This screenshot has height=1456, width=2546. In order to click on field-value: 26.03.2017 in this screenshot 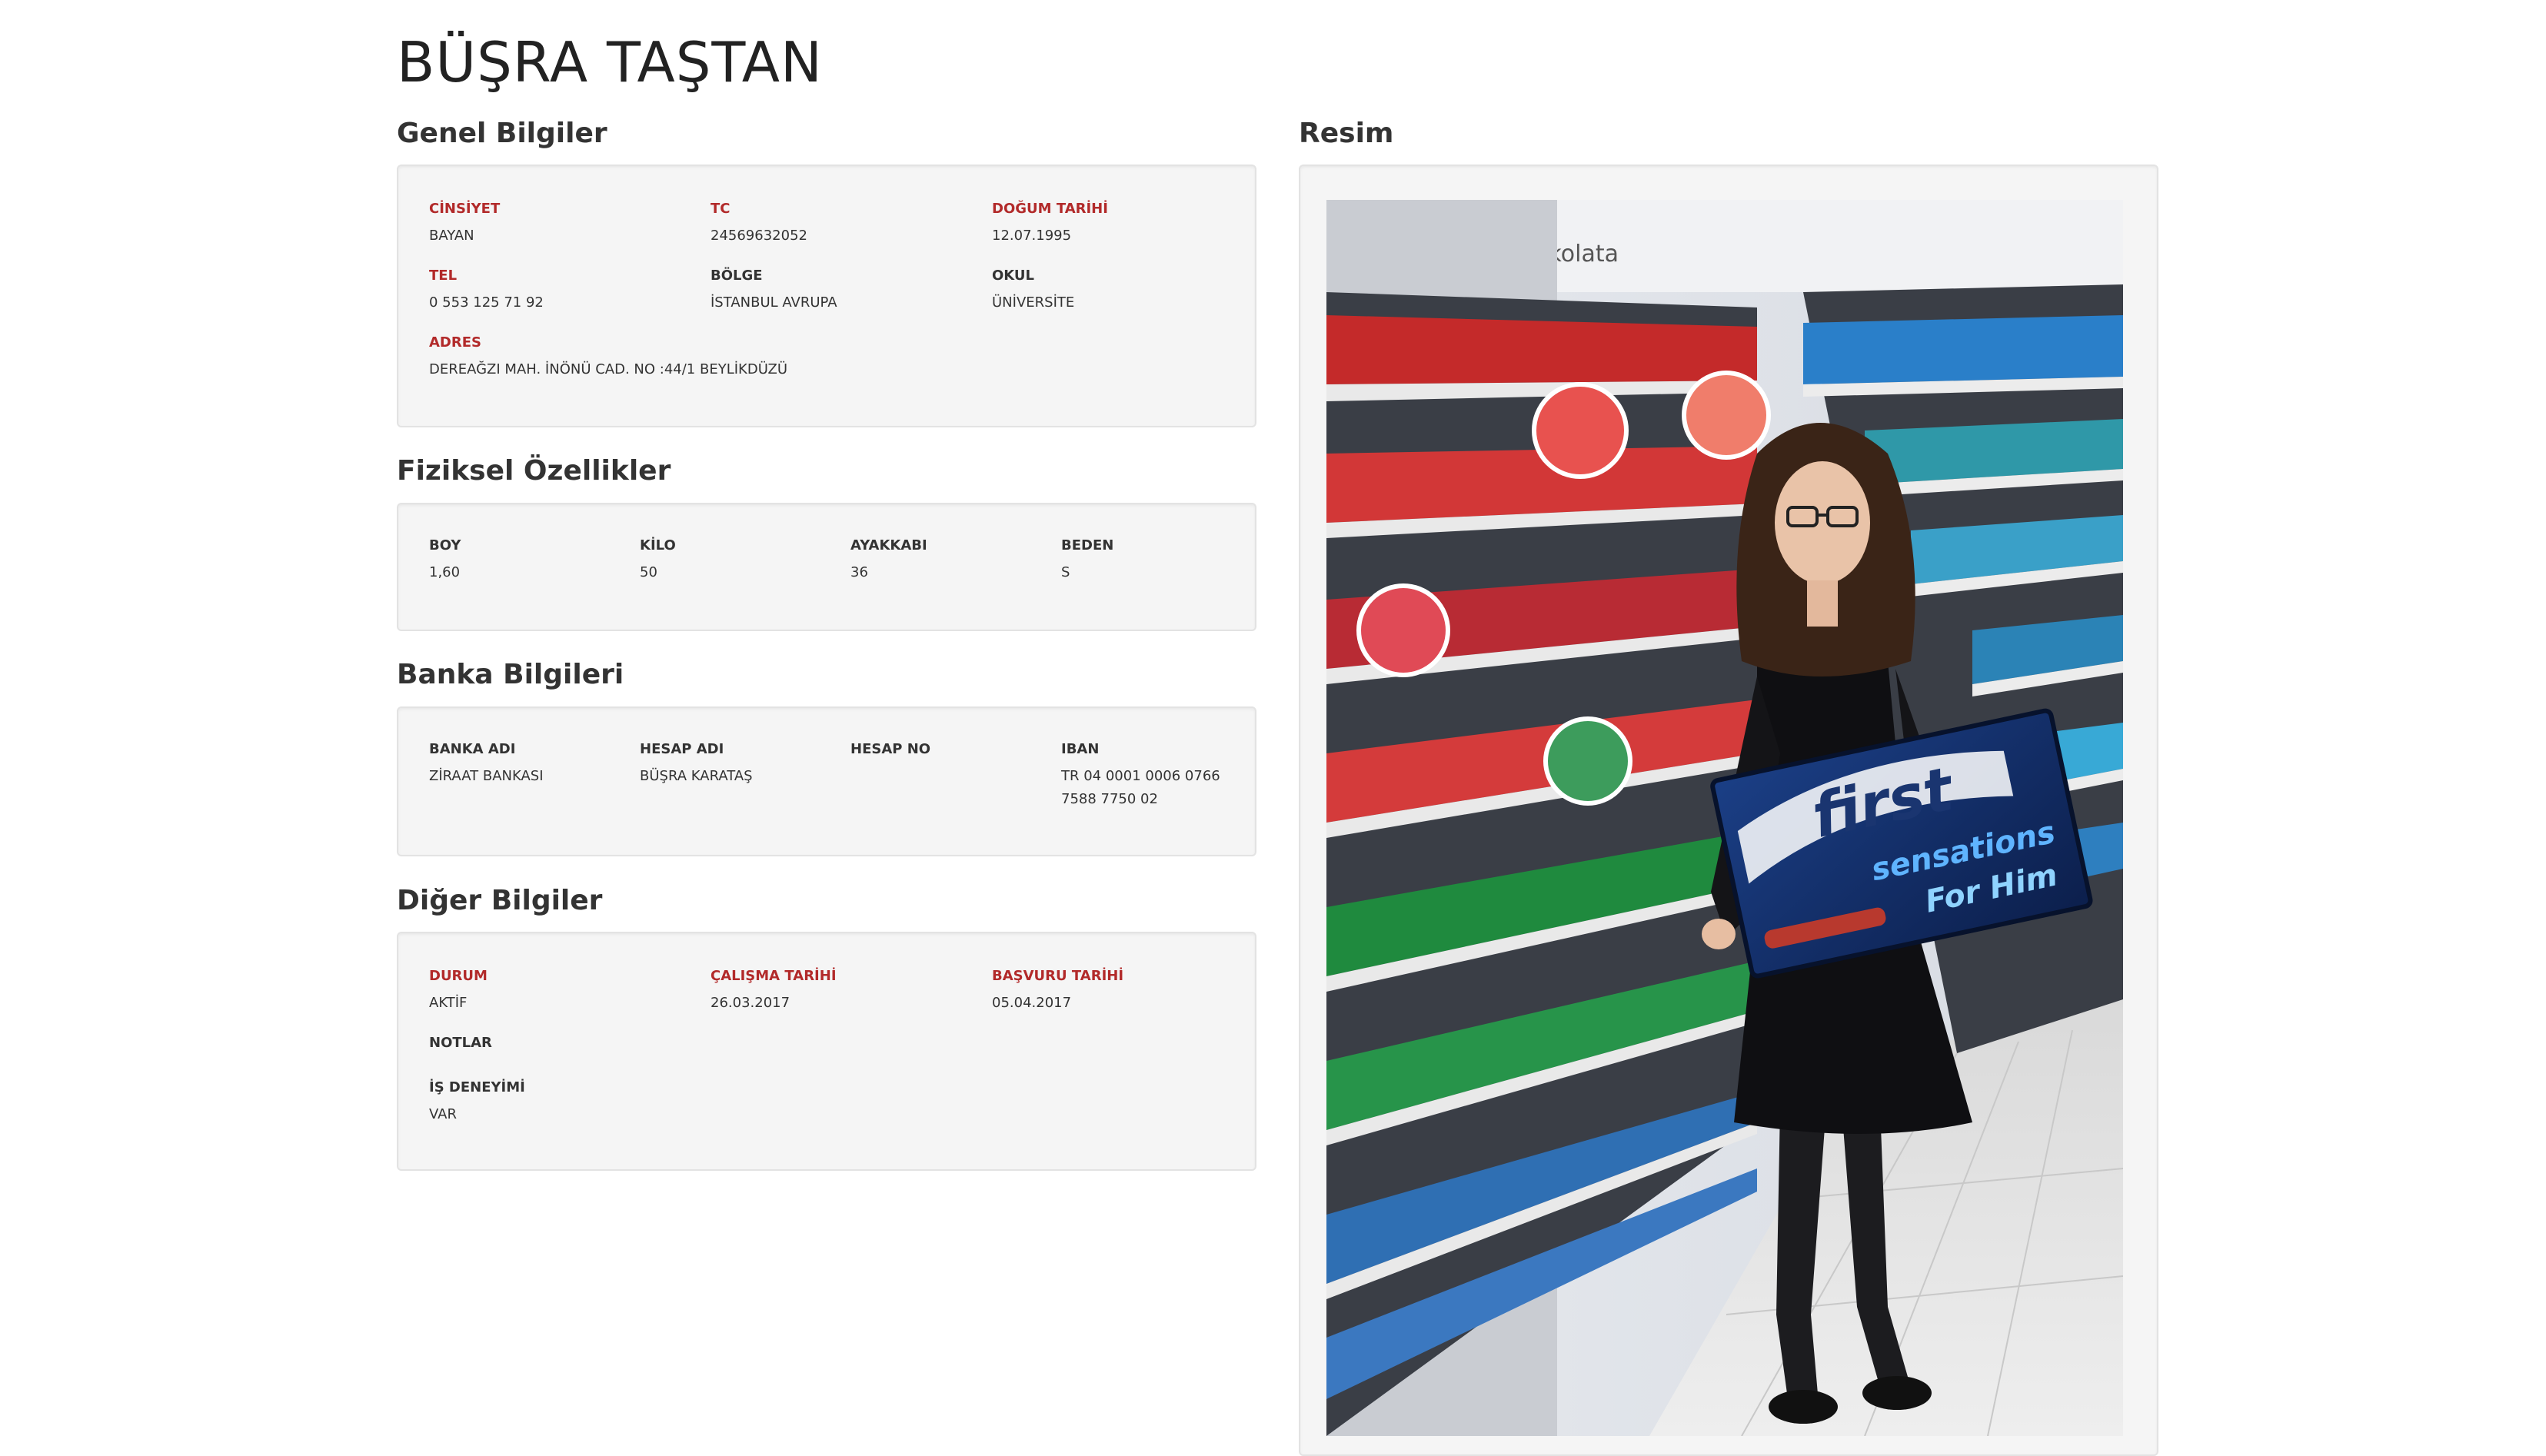, I will do `click(750, 1003)`.